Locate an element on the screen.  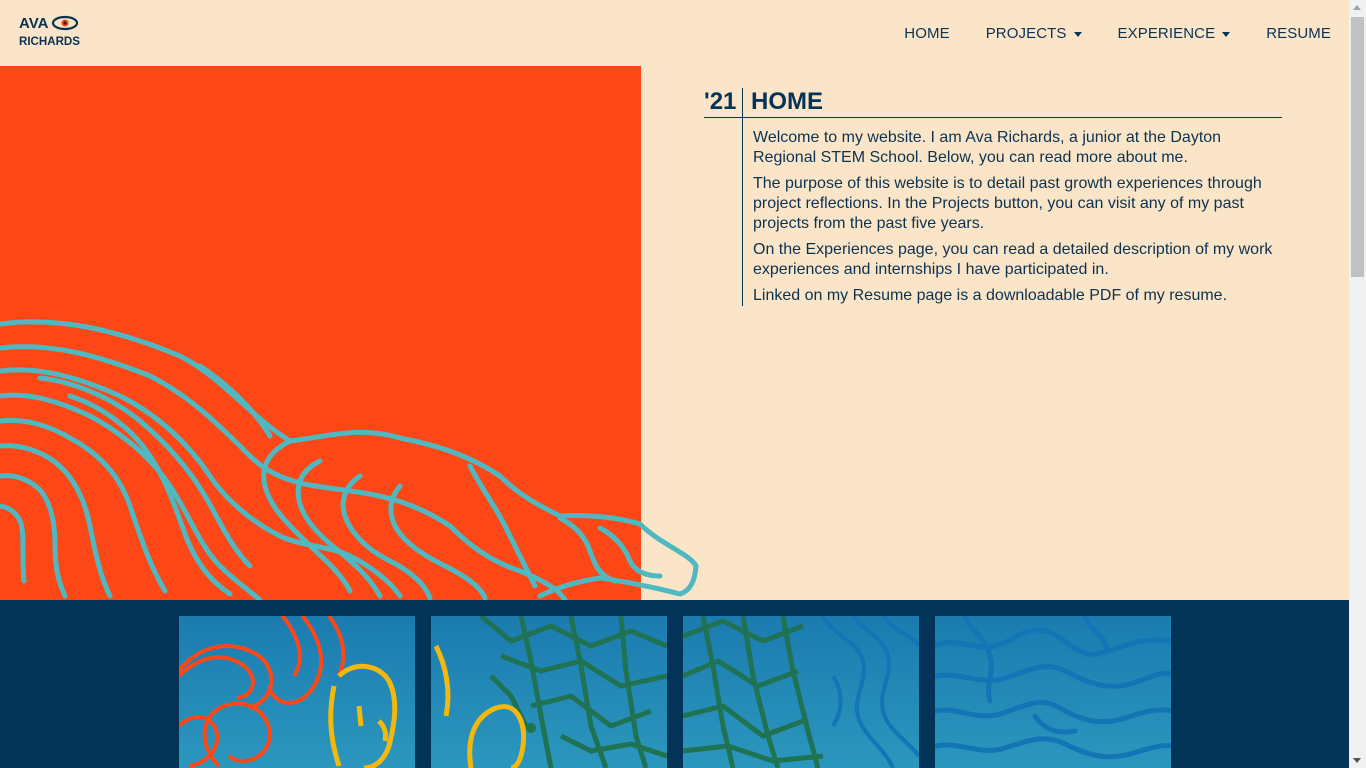
nav-projects: PROJECTS is located at coordinates (1034, 33).